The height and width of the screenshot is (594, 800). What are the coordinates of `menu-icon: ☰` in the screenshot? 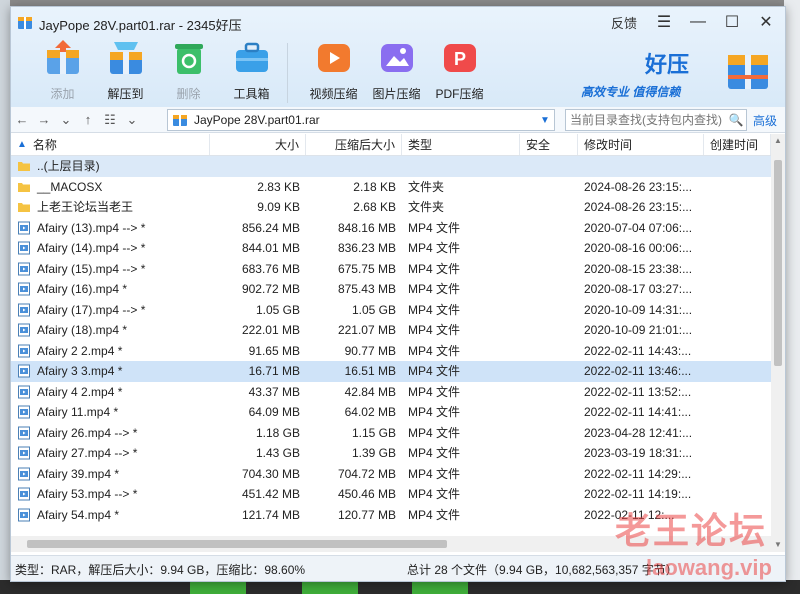 It's located at (664, 22).